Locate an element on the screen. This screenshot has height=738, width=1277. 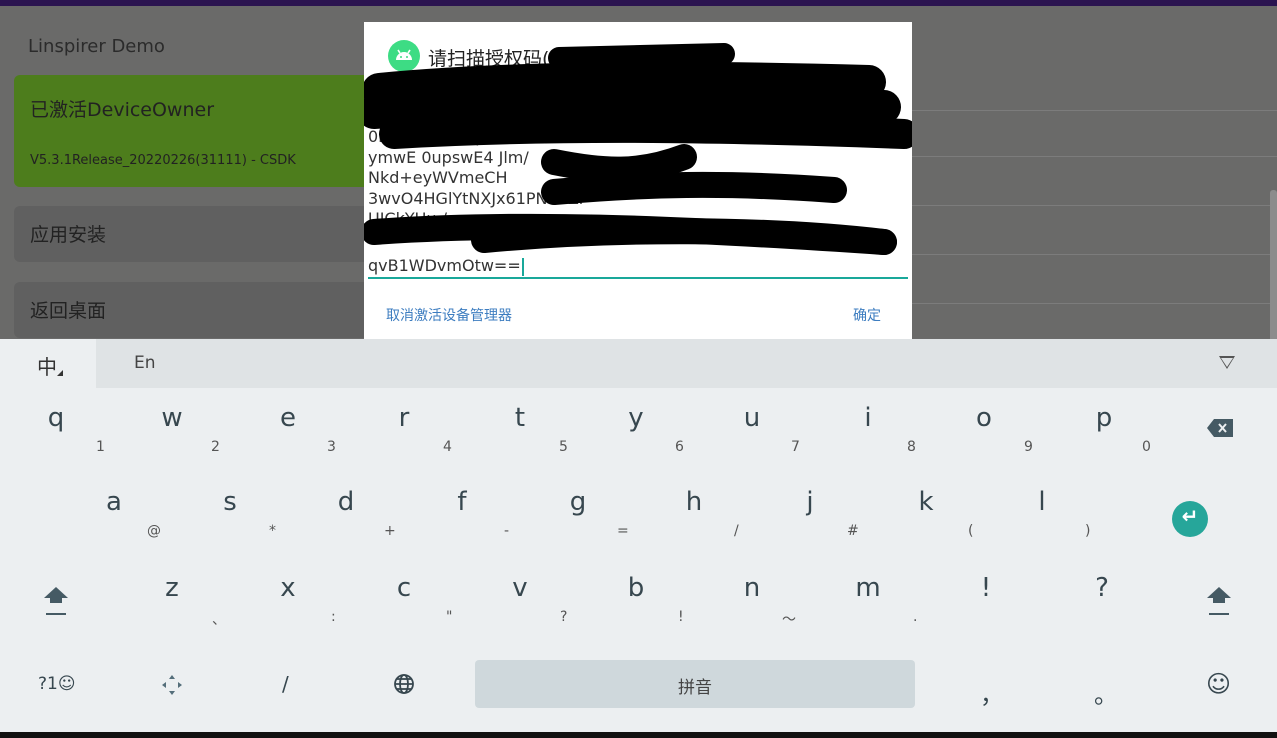
status-card-title: 已激活DeviceOwner is located at coordinates (122, 110).